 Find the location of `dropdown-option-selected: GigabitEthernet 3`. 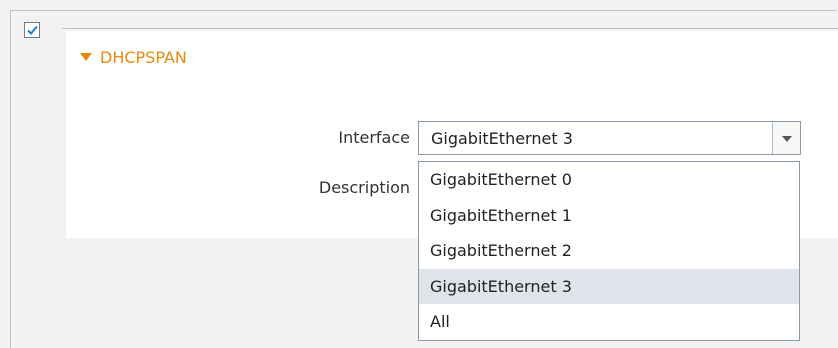

dropdown-option-selected: GigabitEthernet 3 is located at coordinates (609, 286).